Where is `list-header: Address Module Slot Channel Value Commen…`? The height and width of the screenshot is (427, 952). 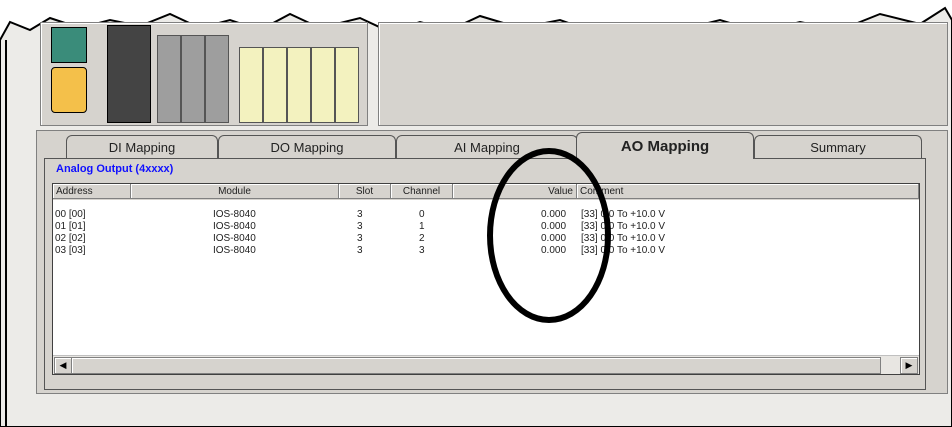
list-header: Address Module Slot Channel Value Commen… is located at coordinates (486, 192).